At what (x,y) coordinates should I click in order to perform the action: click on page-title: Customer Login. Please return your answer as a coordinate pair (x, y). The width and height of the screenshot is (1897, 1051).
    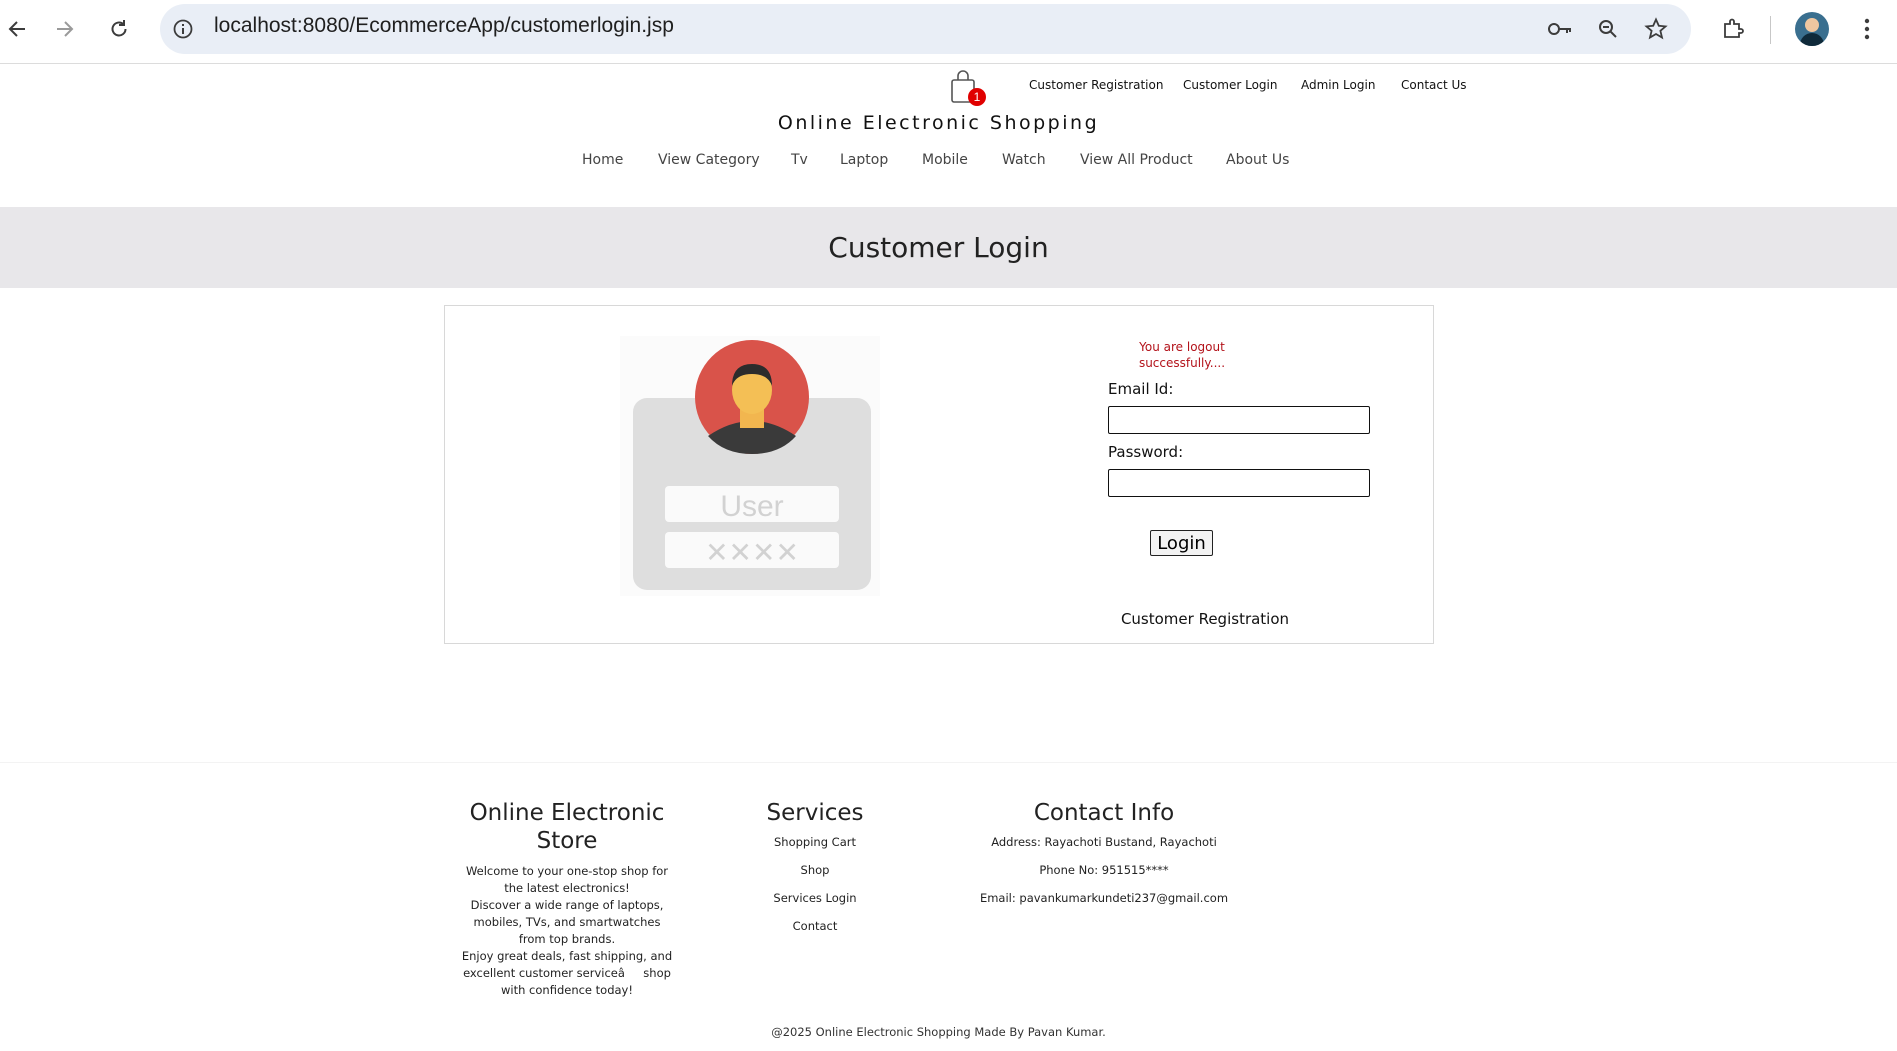
    Looking at the image, I should click on (938, 247).